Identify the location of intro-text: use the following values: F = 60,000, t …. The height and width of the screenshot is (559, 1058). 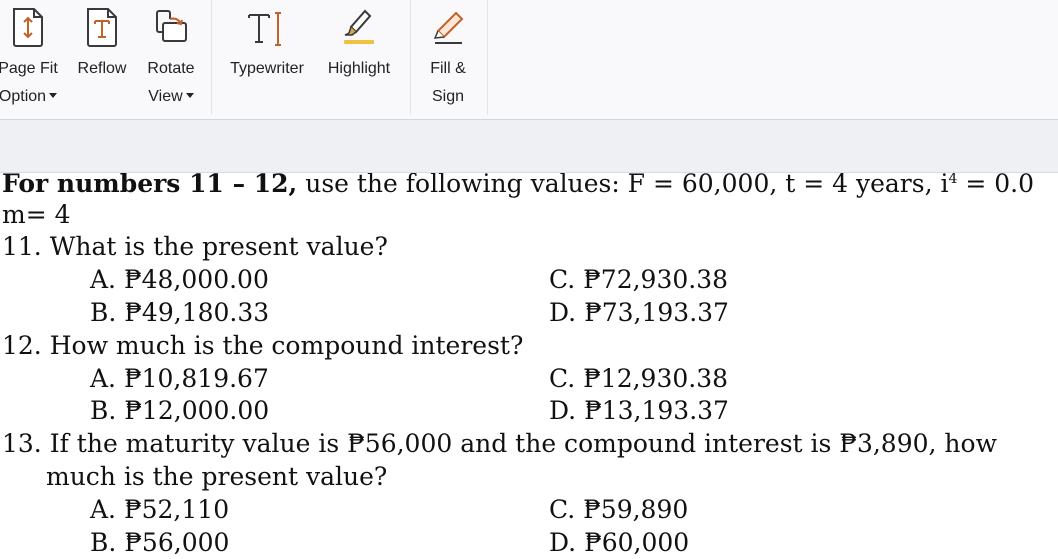
(623, 185).